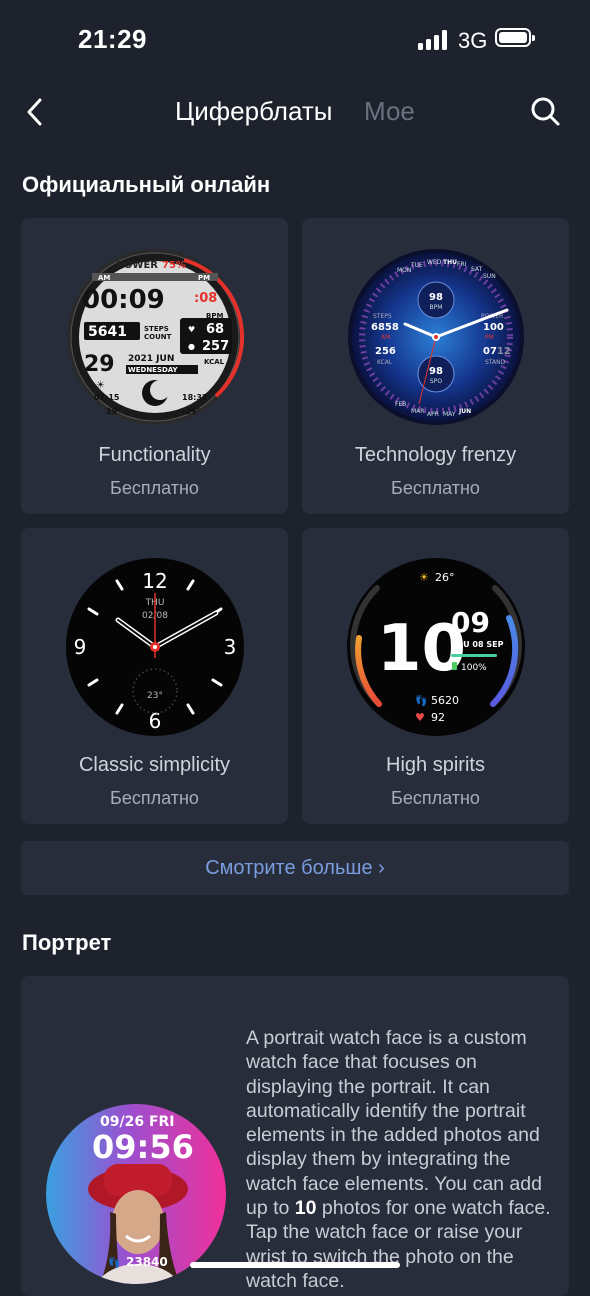  Describe the element at coordinates (107, 397) in the screenshot. I see `sunrise-value: 07:15` at that location.